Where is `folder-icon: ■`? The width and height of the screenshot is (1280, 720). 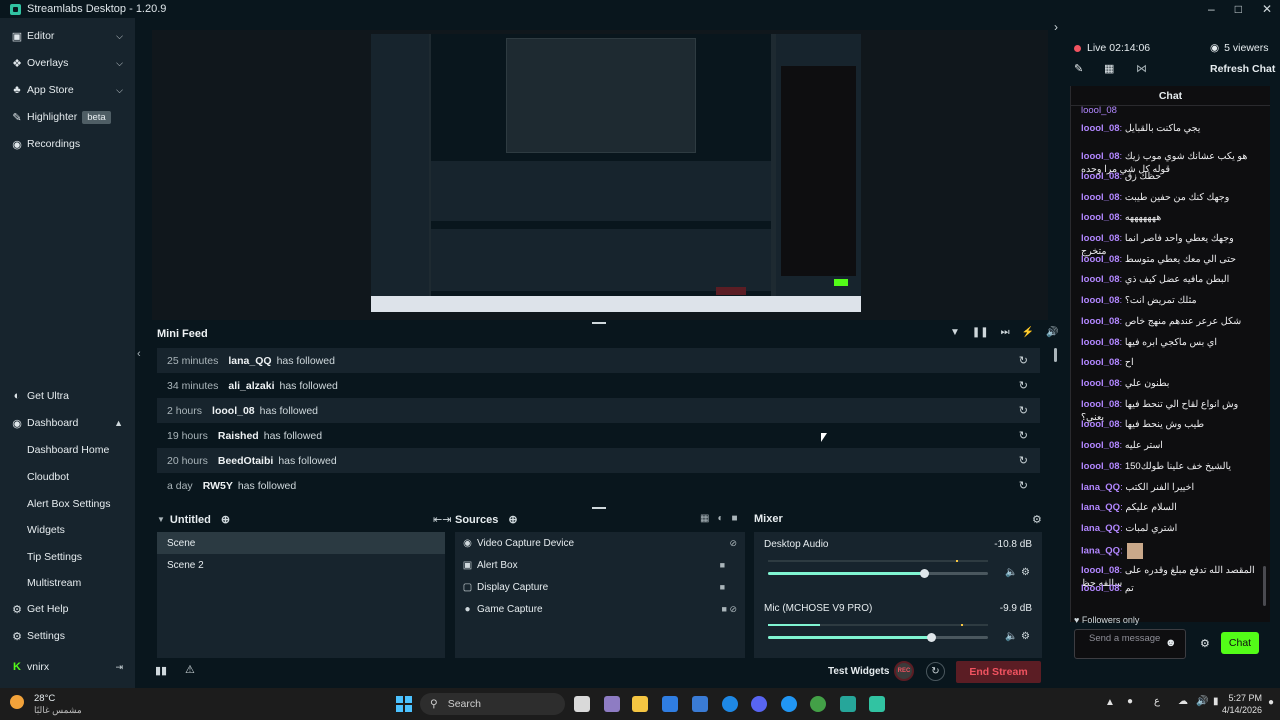 folder-icon: ■ is located at coordinates (735, 518).